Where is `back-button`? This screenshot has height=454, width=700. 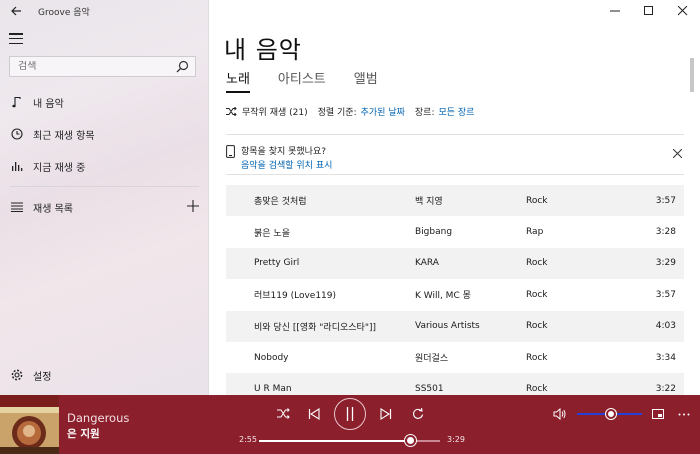 back-button is located at coordinates (16, 11).